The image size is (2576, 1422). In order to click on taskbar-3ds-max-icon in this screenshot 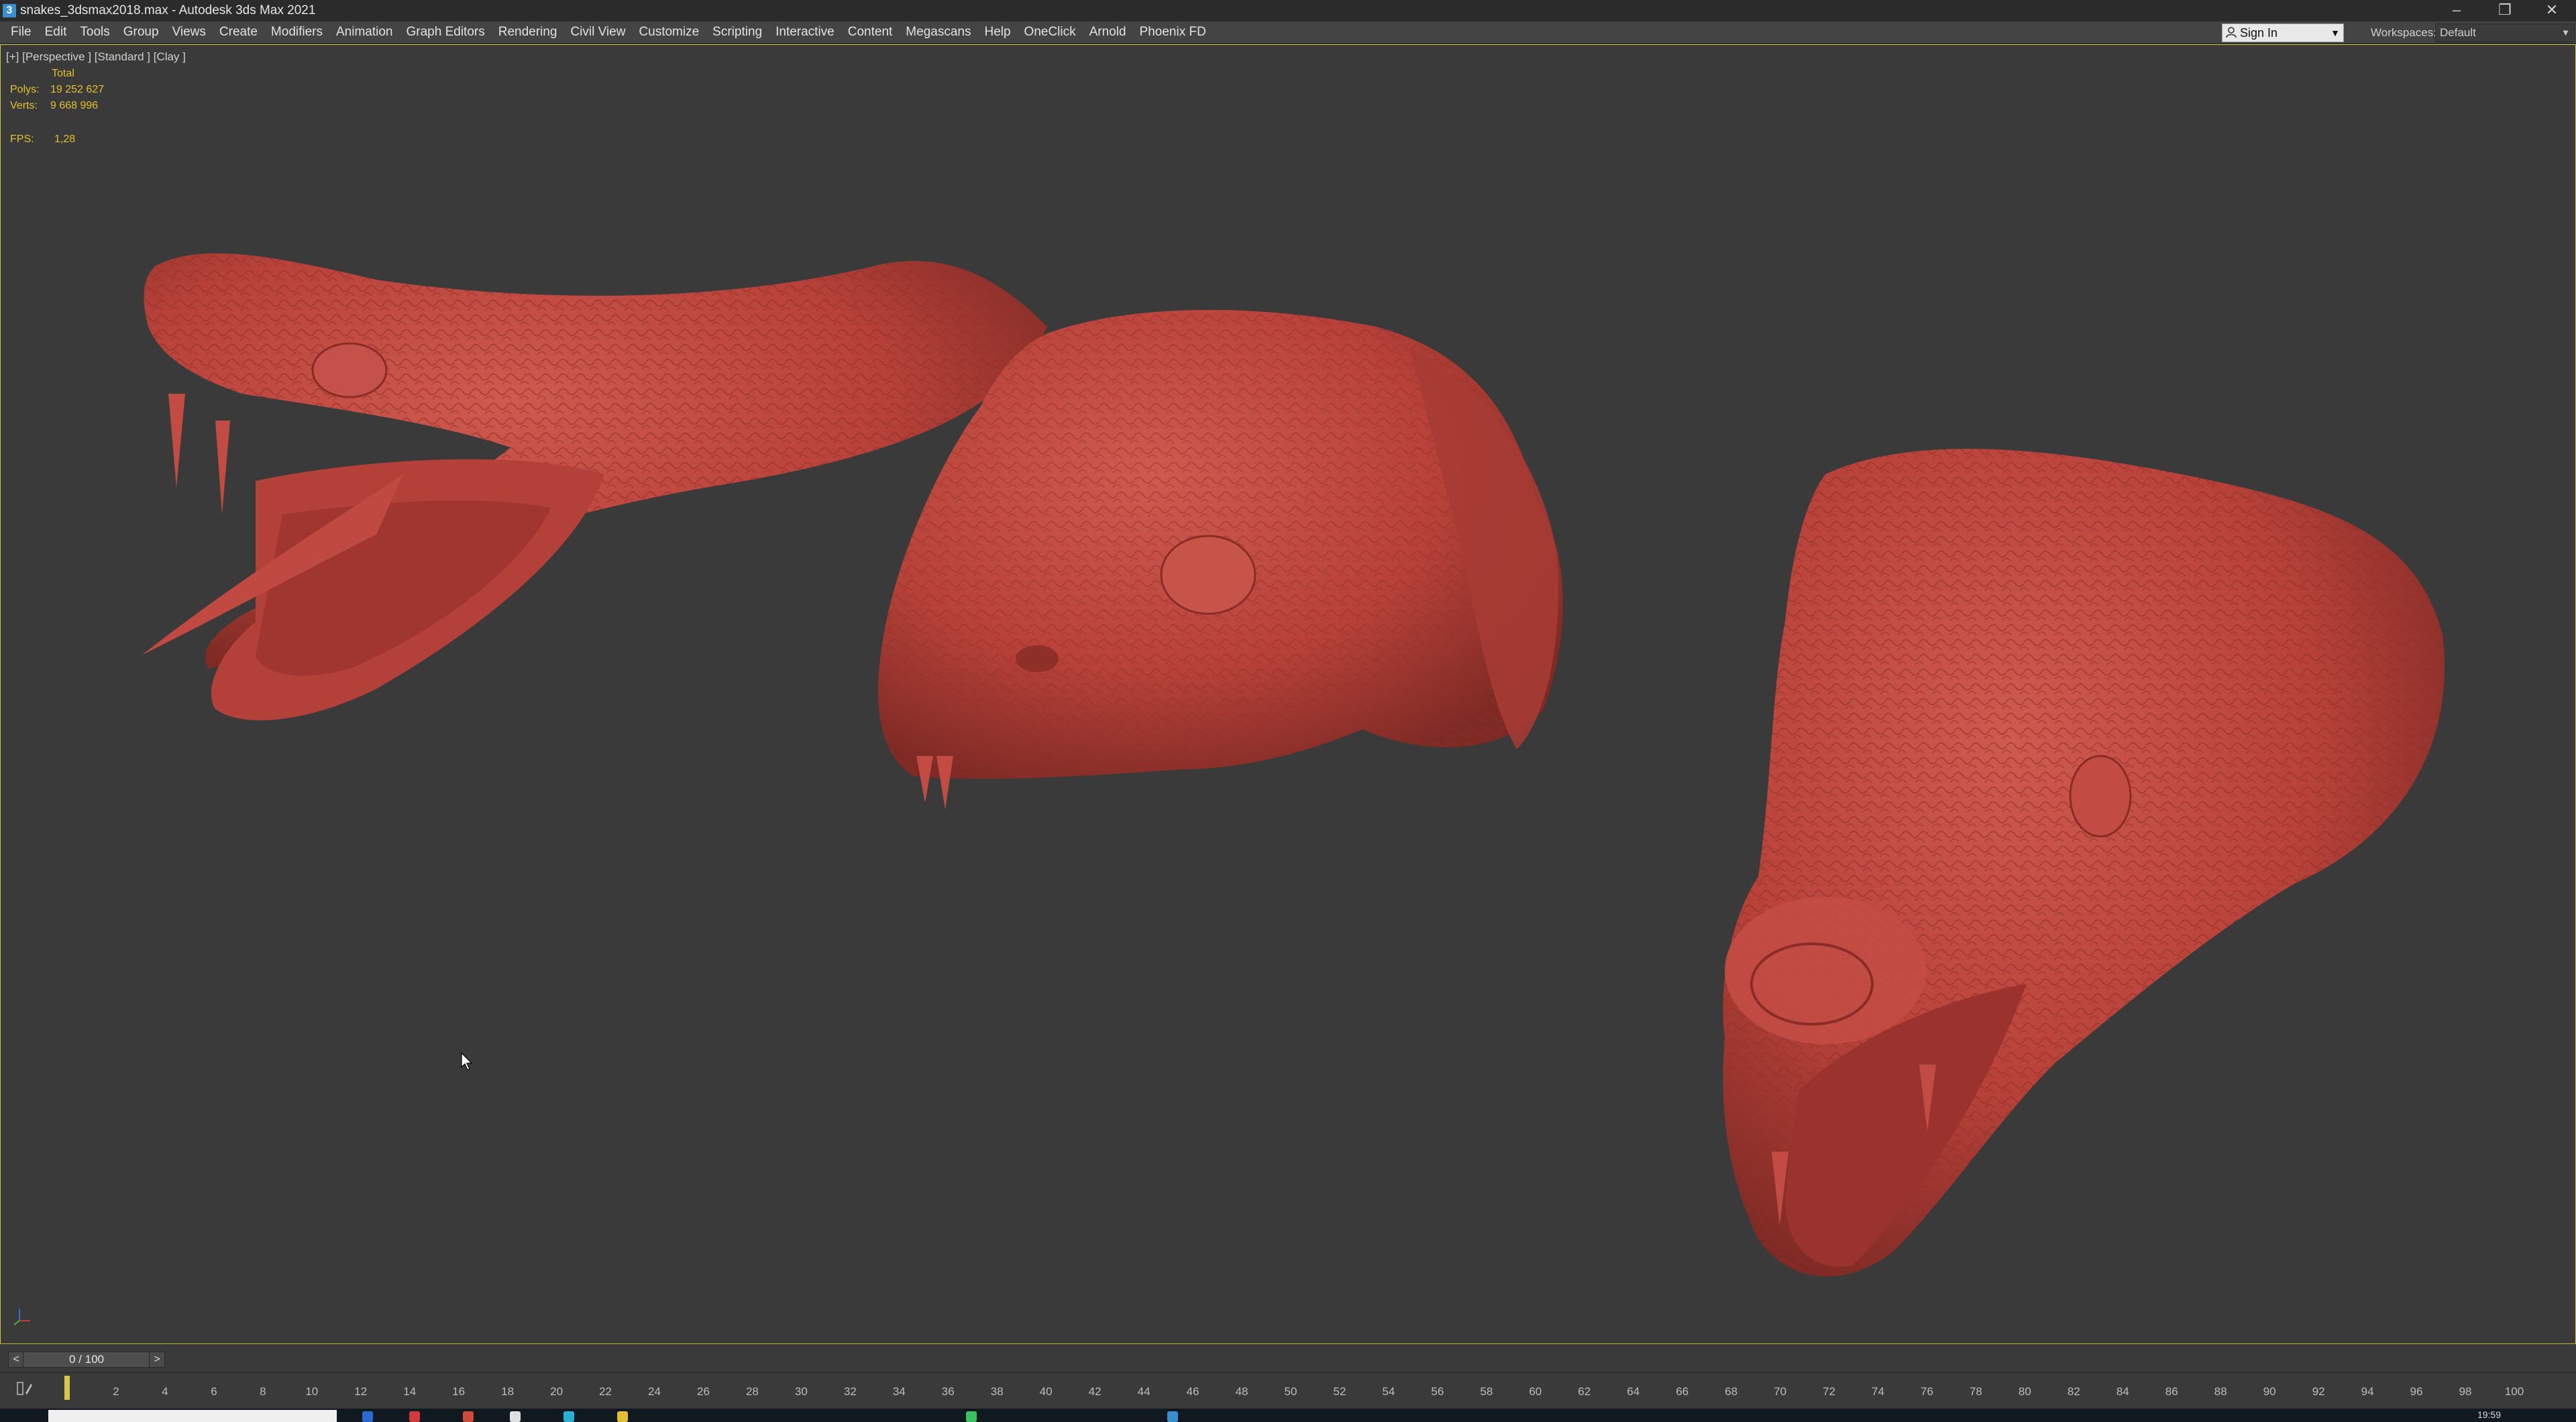, I will do `click(1172, 1416)`.